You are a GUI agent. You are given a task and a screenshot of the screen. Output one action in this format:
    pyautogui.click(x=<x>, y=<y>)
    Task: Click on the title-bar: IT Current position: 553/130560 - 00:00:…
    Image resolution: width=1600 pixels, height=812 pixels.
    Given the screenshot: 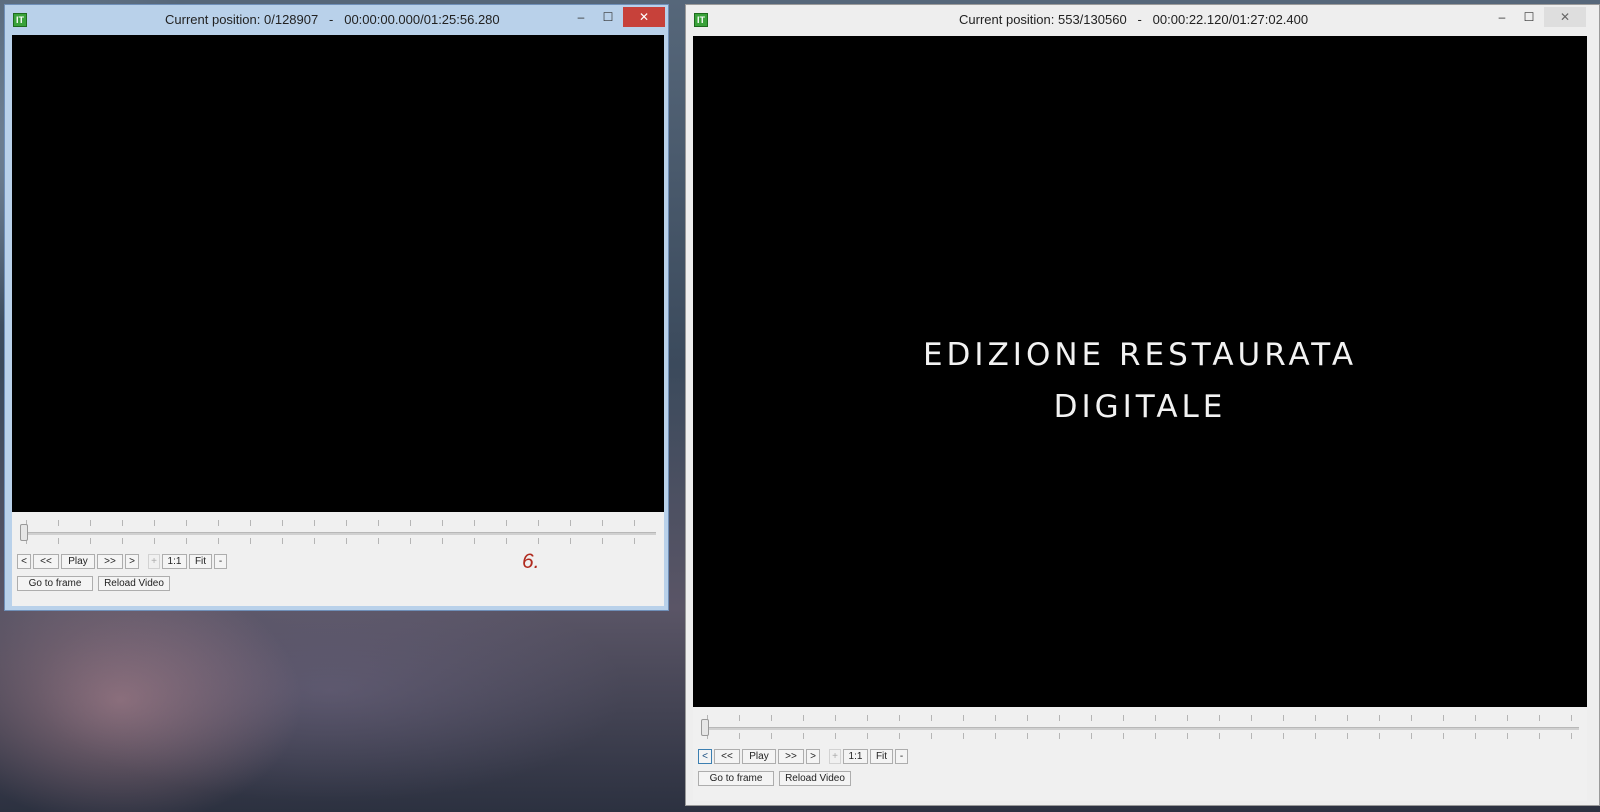 What is the action you would take?
    pyautogui.click(x=1142, y=20)
    